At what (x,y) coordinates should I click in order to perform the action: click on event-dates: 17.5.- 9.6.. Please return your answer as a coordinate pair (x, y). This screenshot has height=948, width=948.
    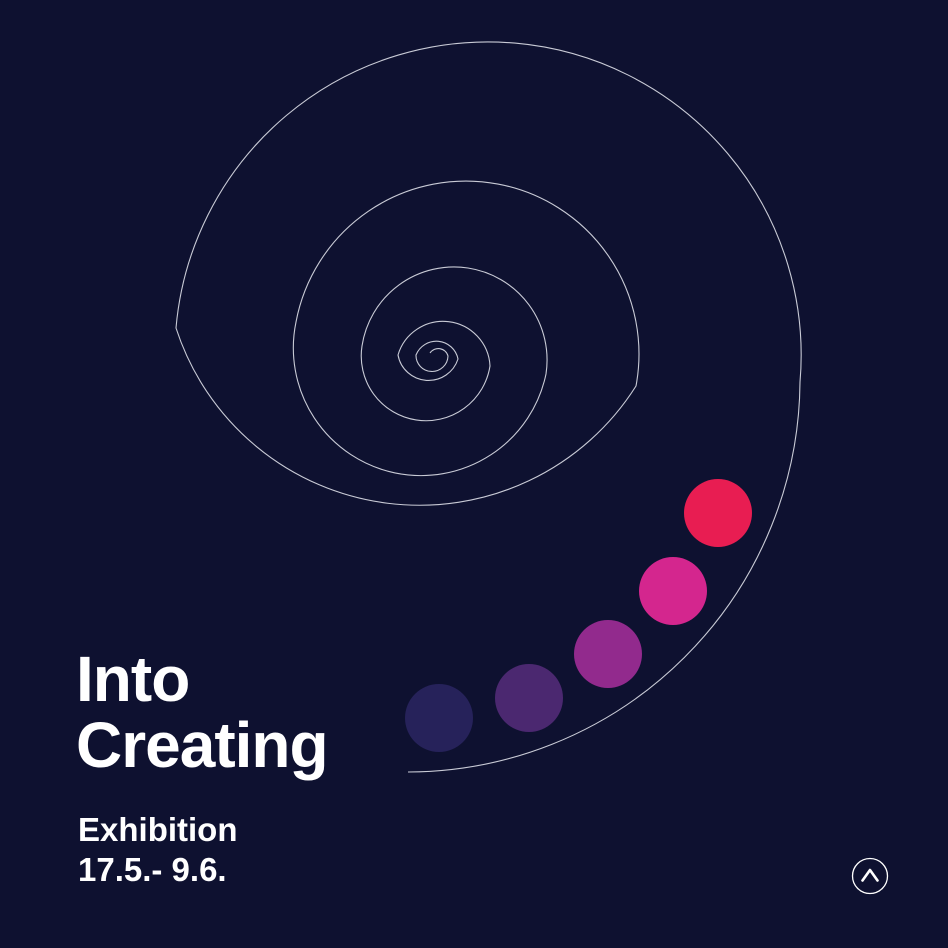
    Looking at the image, I should click on (152, 869).